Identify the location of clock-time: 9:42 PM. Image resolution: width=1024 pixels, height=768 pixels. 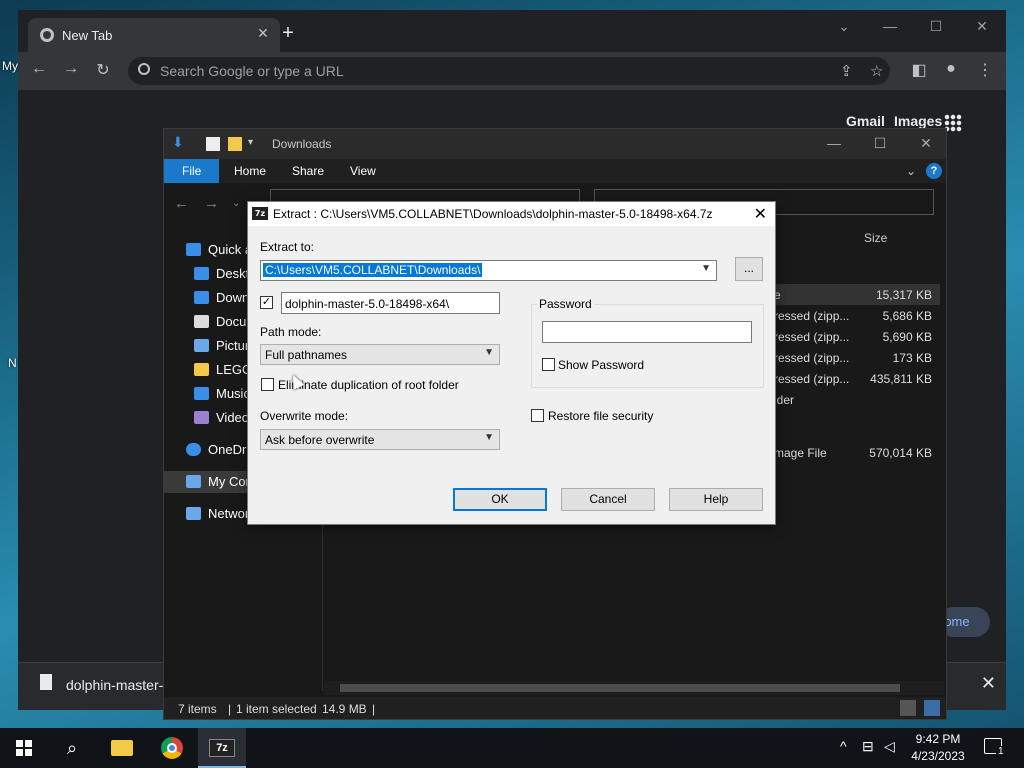
(938, 739).